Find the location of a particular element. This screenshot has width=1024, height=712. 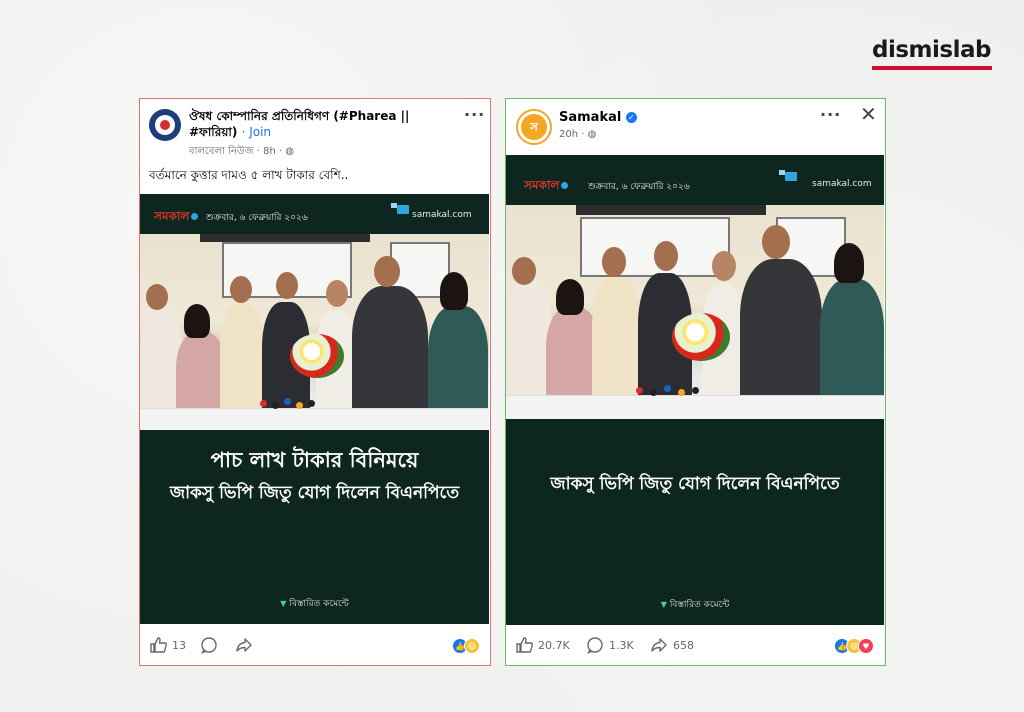

share-count: 658 is located at coordinates (683, 645).